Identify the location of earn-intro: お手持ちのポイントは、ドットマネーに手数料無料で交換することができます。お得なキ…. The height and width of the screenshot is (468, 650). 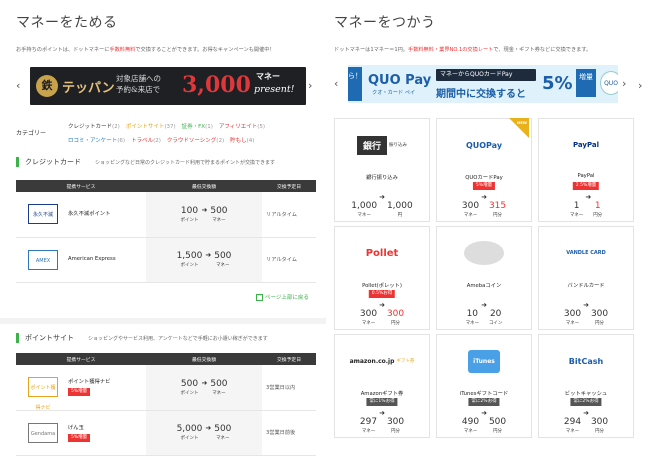
(145, 49).